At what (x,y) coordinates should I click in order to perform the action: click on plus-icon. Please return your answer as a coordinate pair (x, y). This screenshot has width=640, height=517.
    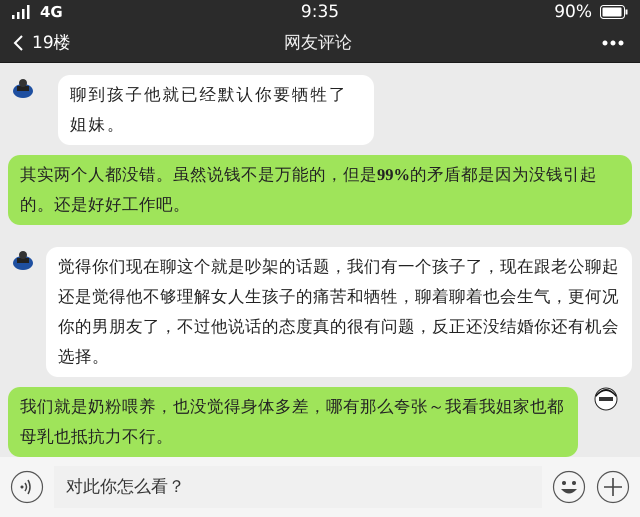
    Looking at the image, I should click on (613, 487).